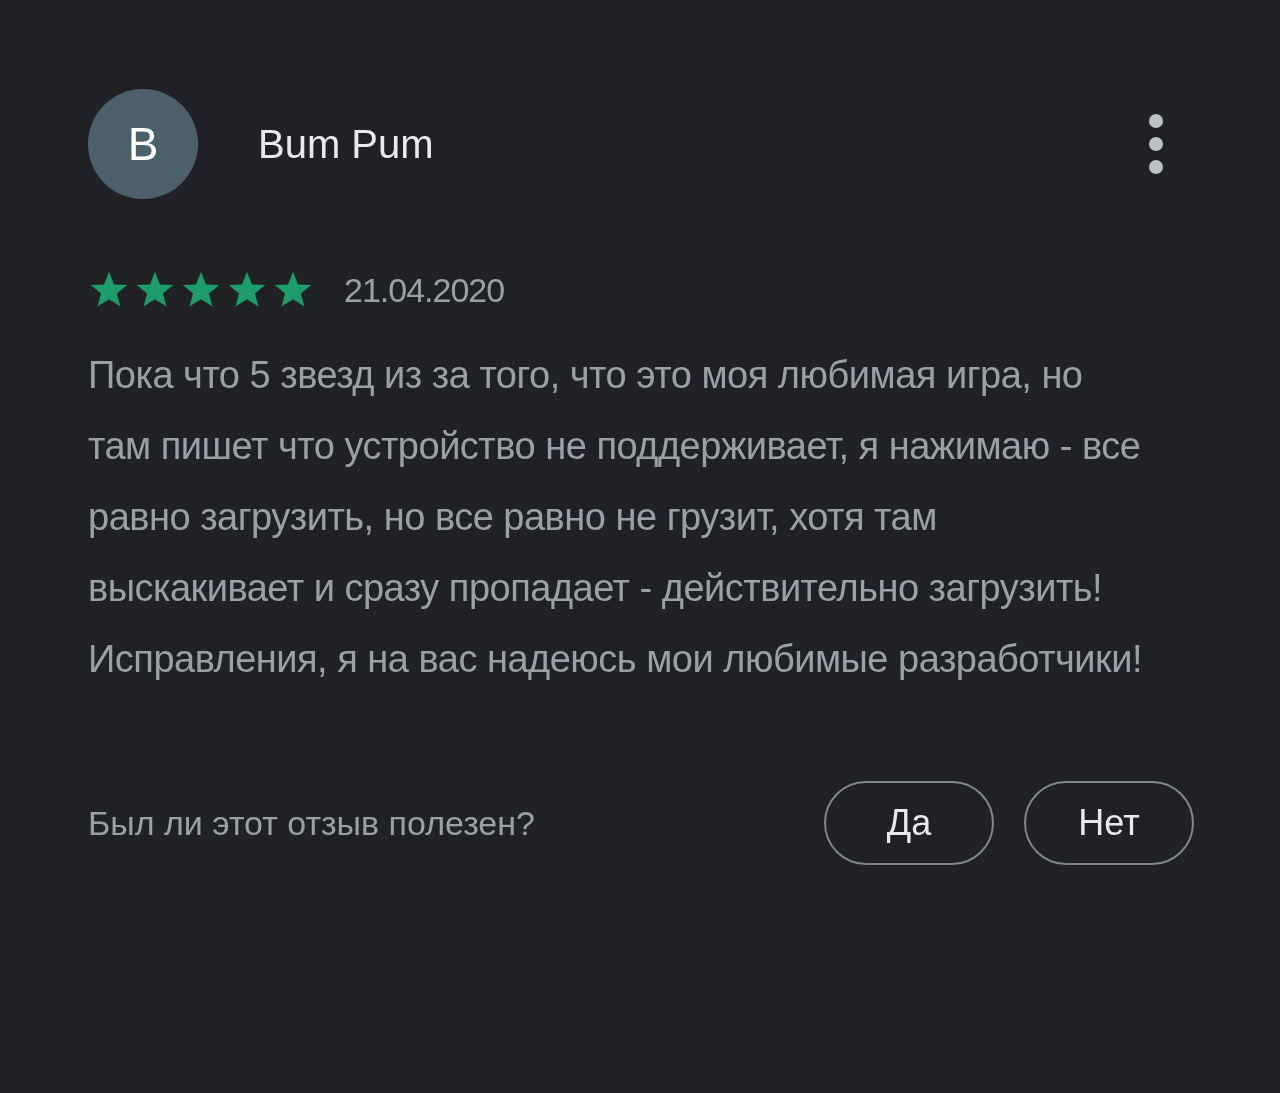  What do you see at coordinates (346, 144) in the screenshot?
I see `author-name: Bum Pum` at bounding box center [346, 144].